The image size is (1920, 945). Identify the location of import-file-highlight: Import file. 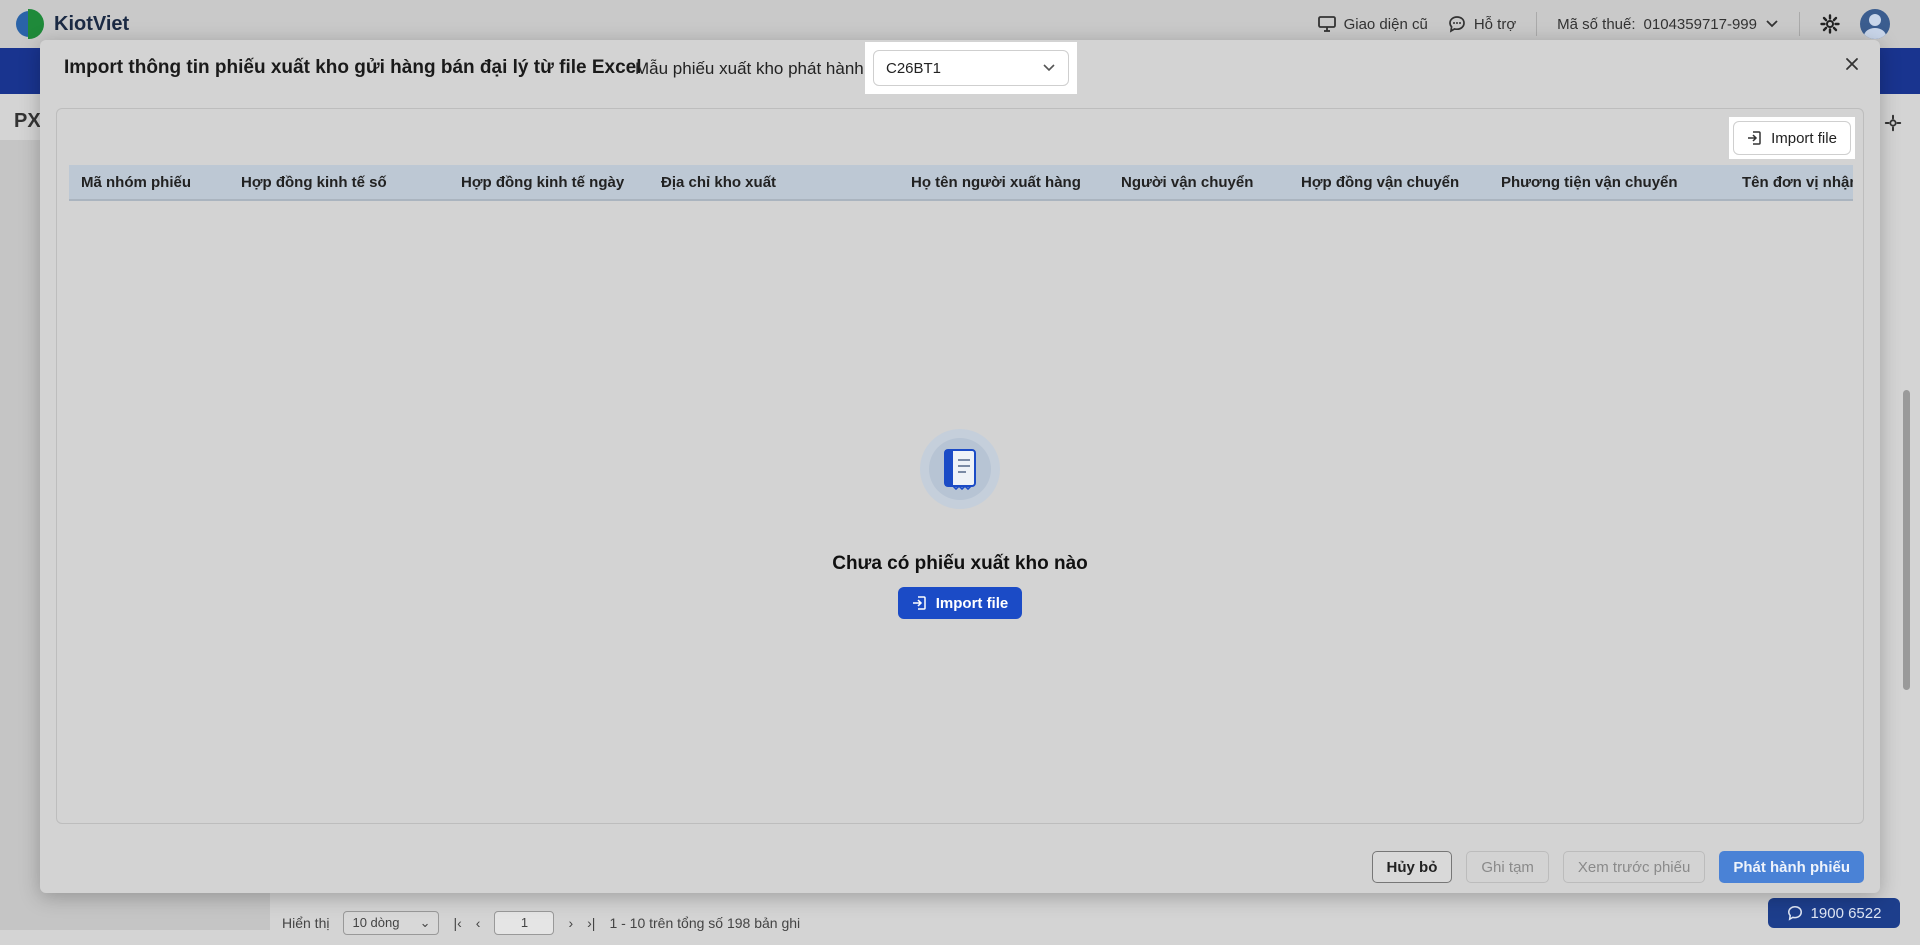
(1792, 138).